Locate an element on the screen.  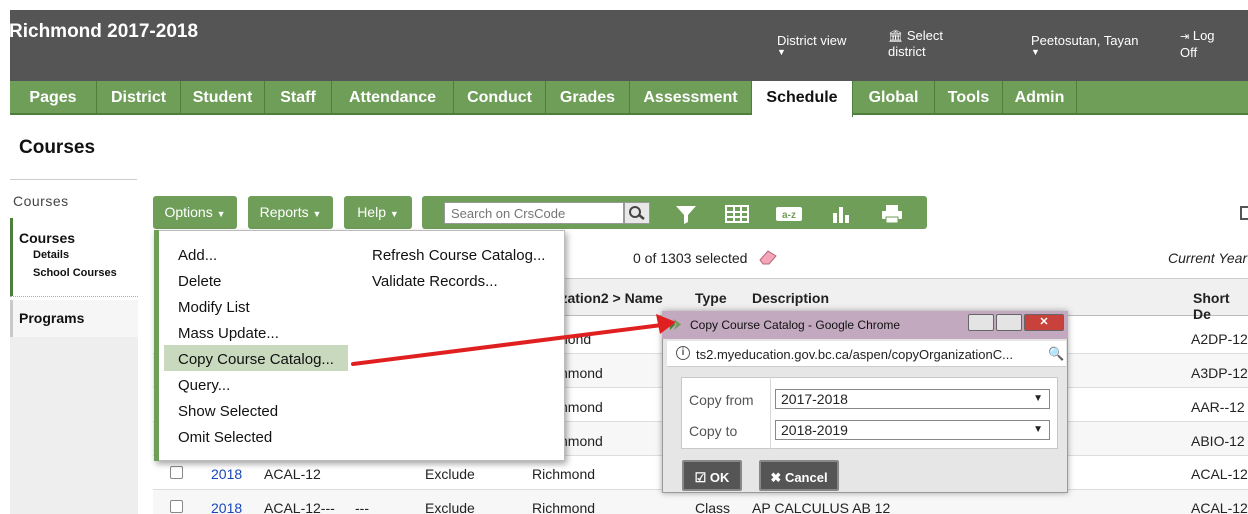
cell-organization: Richmond is located at coordinates (564, 507).